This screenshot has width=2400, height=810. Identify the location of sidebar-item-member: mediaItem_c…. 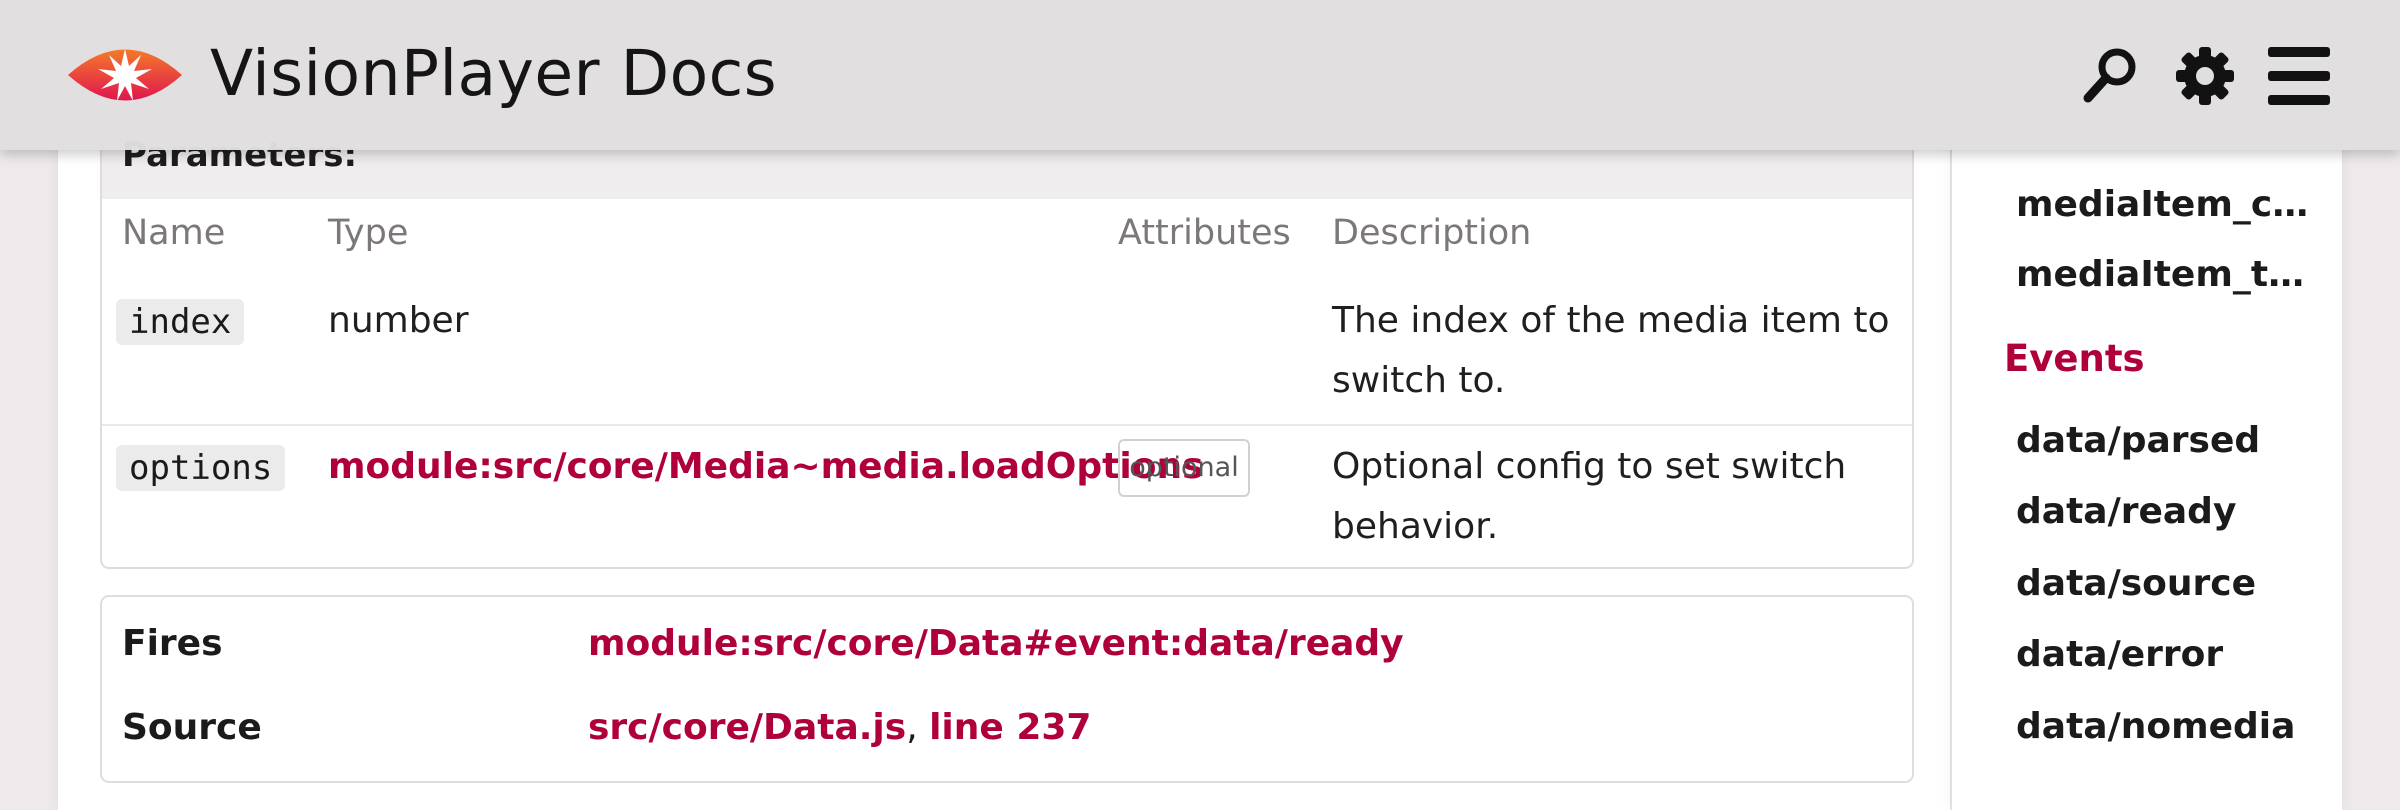
(2162, 204).